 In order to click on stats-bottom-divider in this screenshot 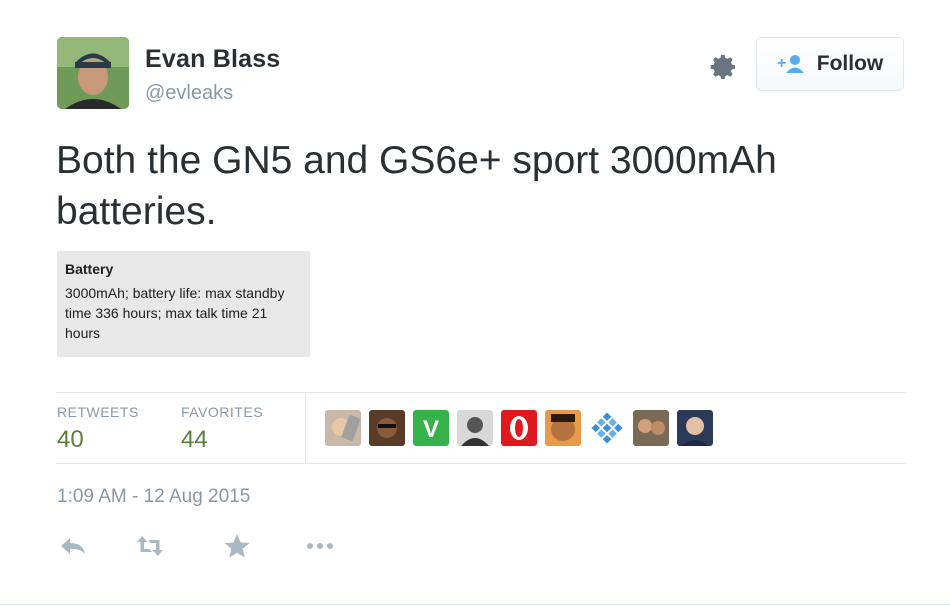, I will do `click(481, 463)`.